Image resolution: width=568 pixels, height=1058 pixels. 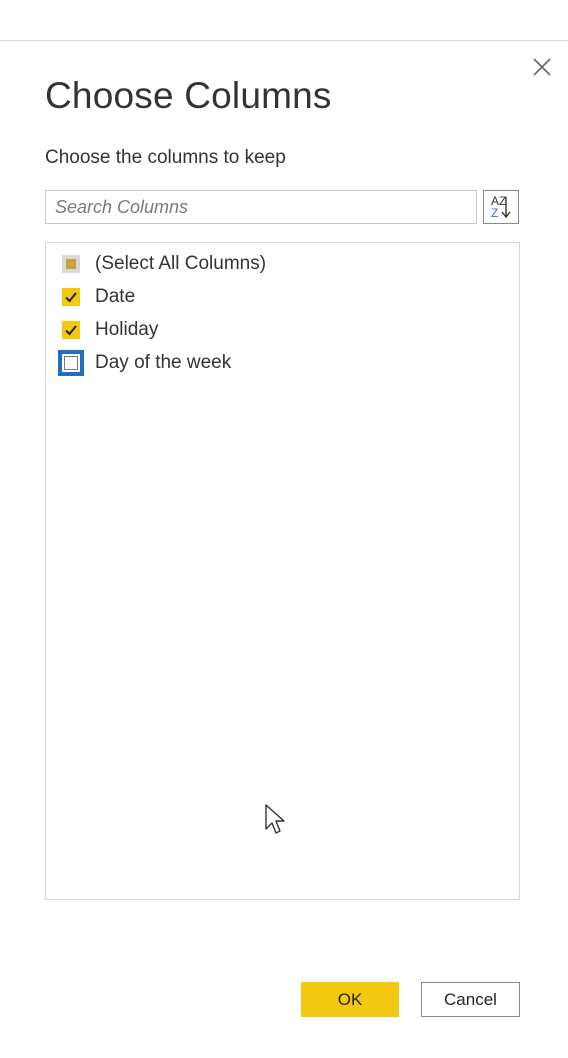 What do you see at coordinates (127, 329) in the screenshot?
I see `list-item-label: Holiday` at bounding box center [127, 329].